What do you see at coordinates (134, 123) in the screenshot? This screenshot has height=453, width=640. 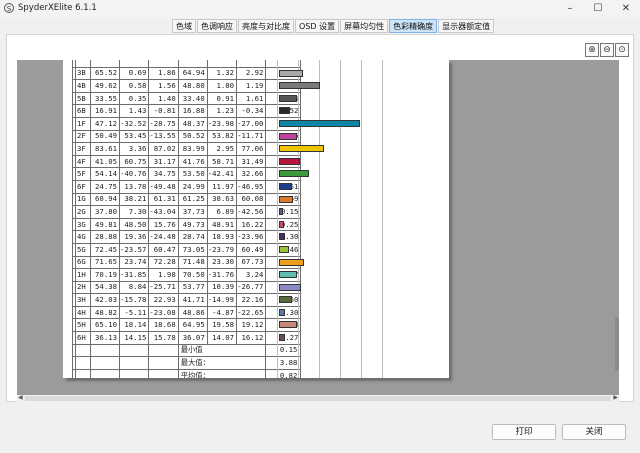 I see `lab-value: -32.52` at bounding box center [134, 123].